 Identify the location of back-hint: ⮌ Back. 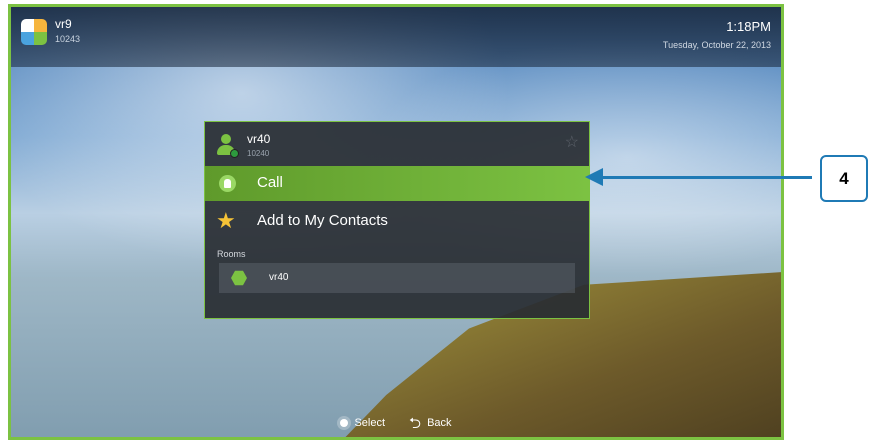
(430, 423).